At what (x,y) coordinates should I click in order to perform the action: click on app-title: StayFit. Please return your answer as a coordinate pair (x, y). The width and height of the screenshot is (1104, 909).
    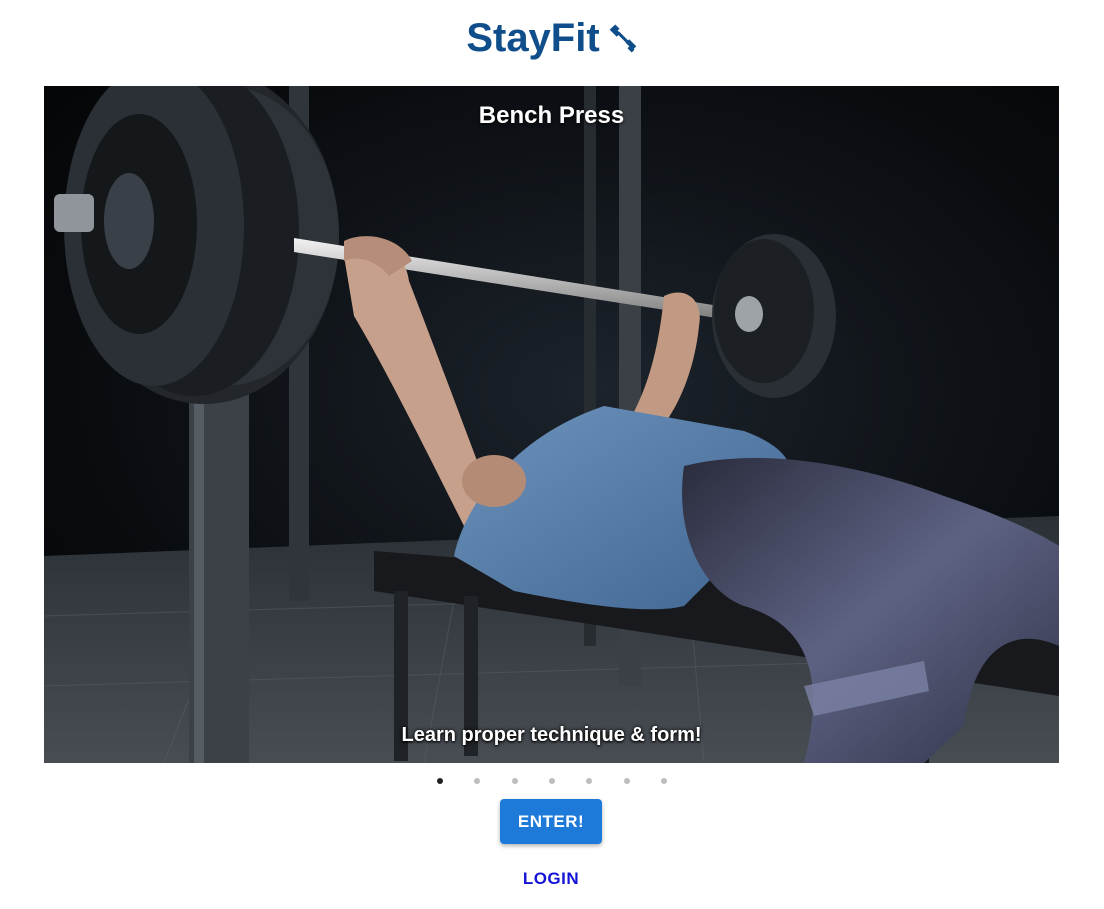
    Looking at the image, I should click on (533, 37).